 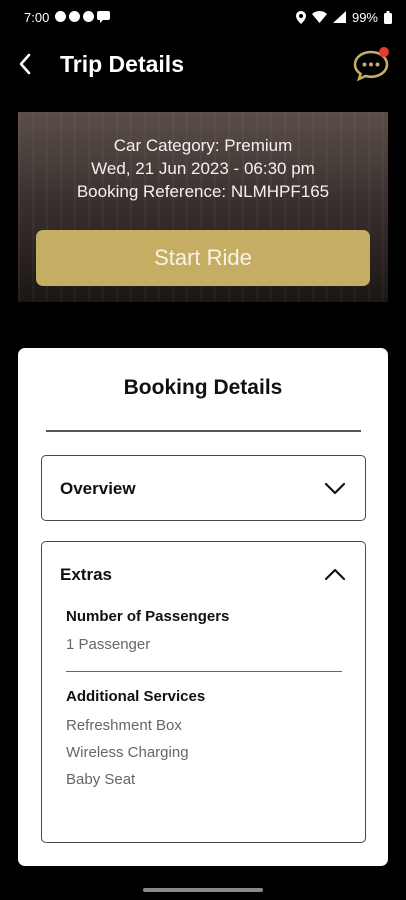 I want to click on overview-accordion-header: Overview, so click(x=203, y=489).